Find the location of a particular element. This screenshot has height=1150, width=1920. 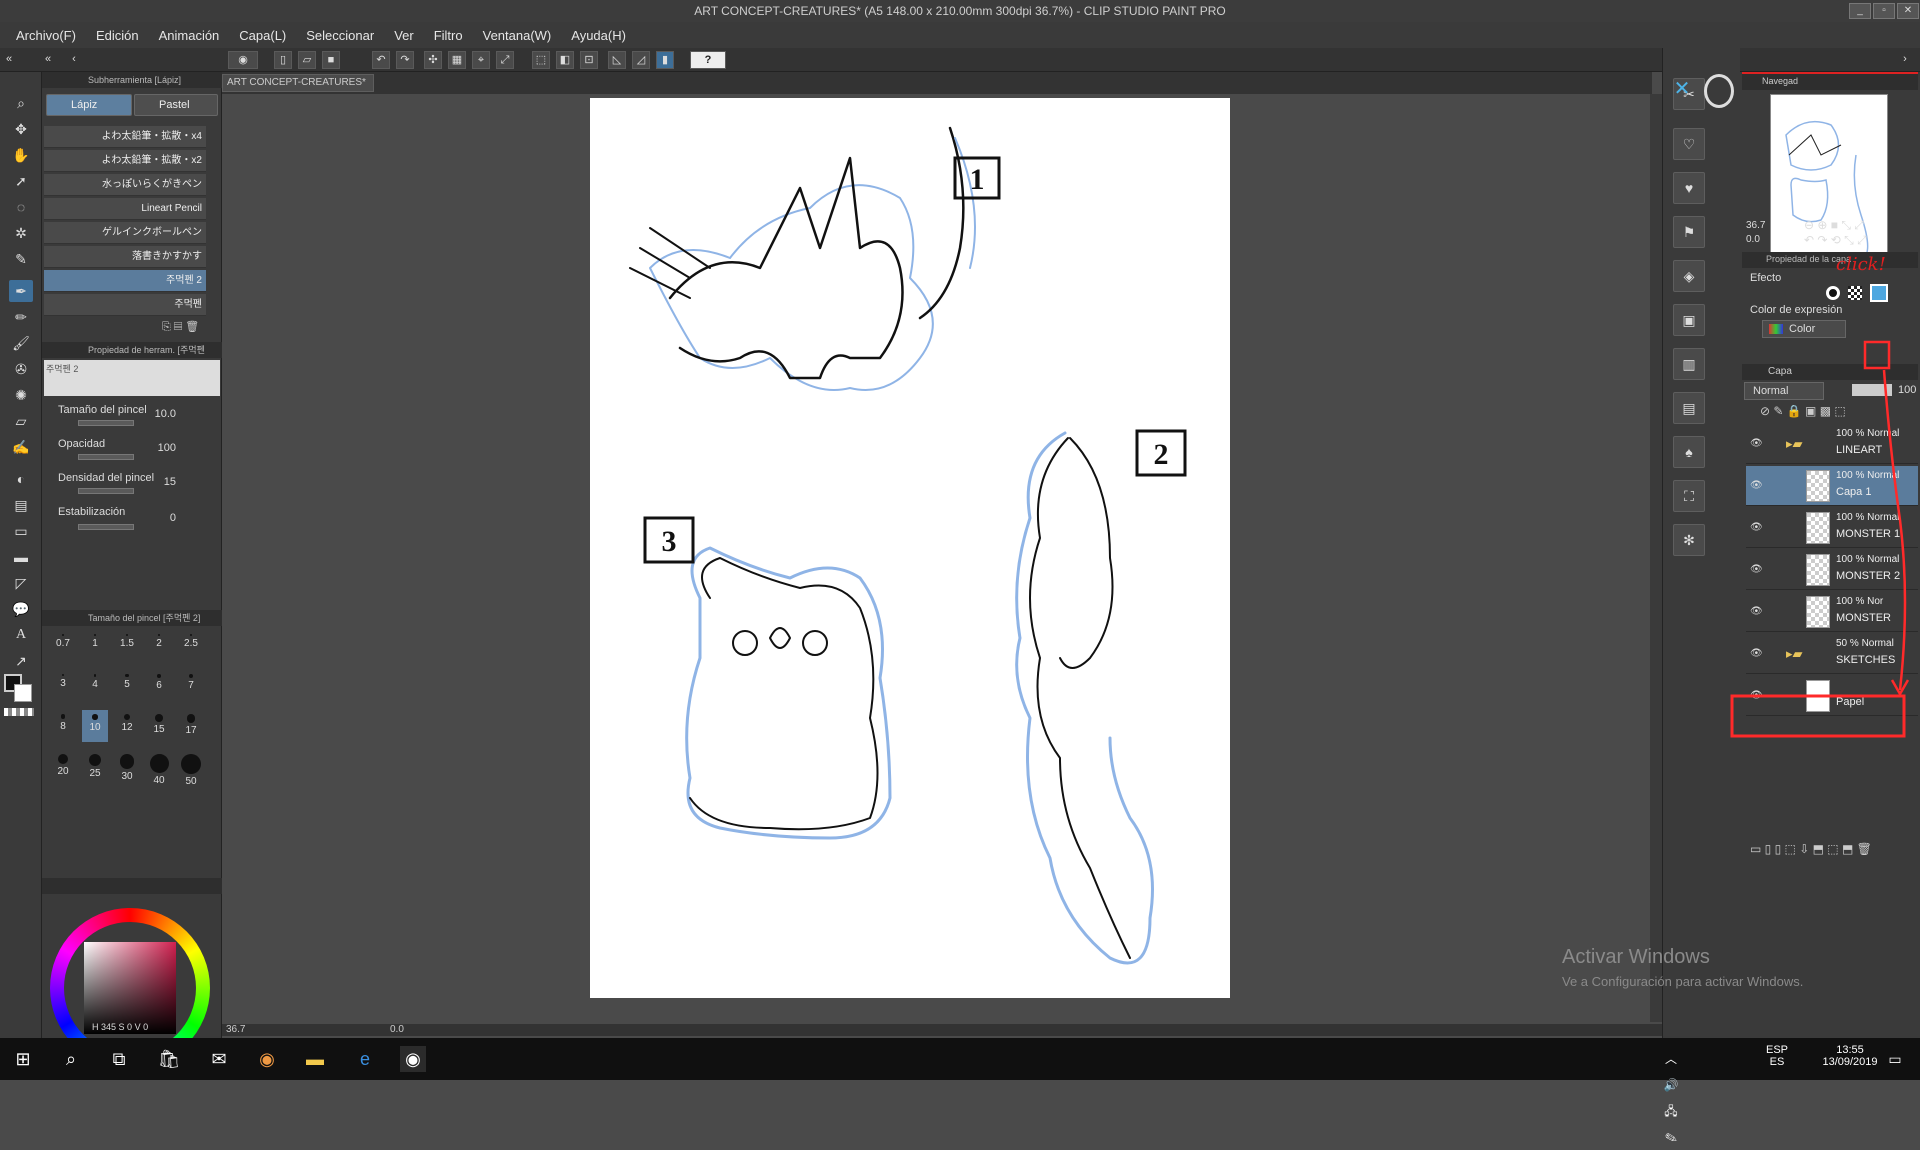

activate-windows-subtitle: Ve a Configuración para activar Windows. is located at coordinates (1683, 981).